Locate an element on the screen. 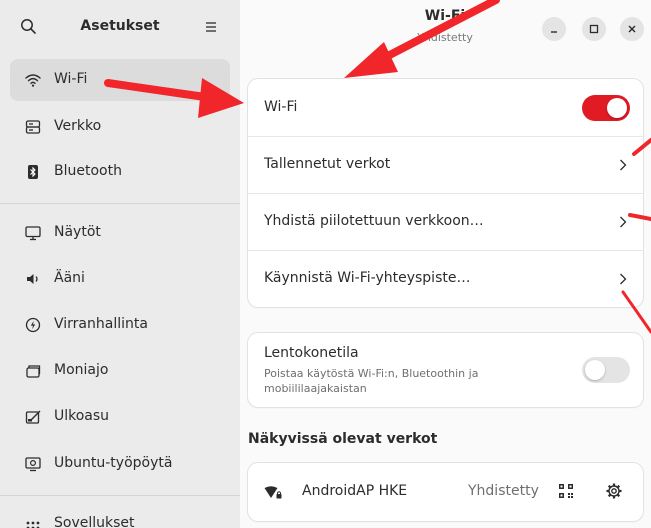 The width and height of the screenshot is (651, 528). multitasking-icon is located at coordinates (33, 371).